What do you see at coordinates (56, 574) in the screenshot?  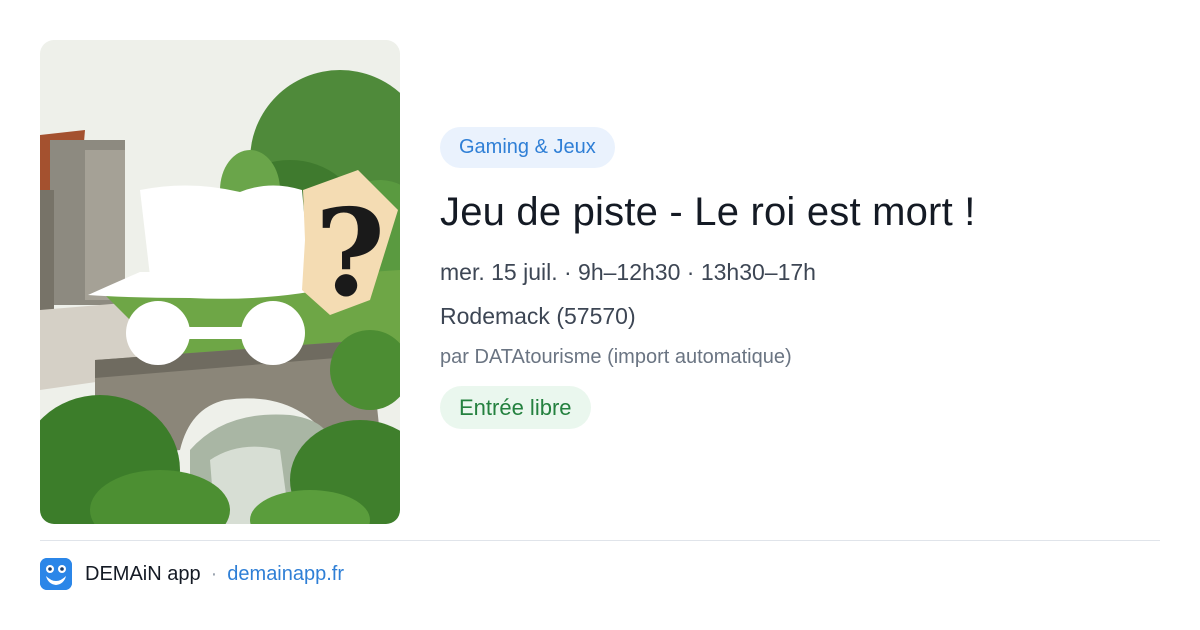 I see `app-logo-icon` at bounding box center [56, 574].